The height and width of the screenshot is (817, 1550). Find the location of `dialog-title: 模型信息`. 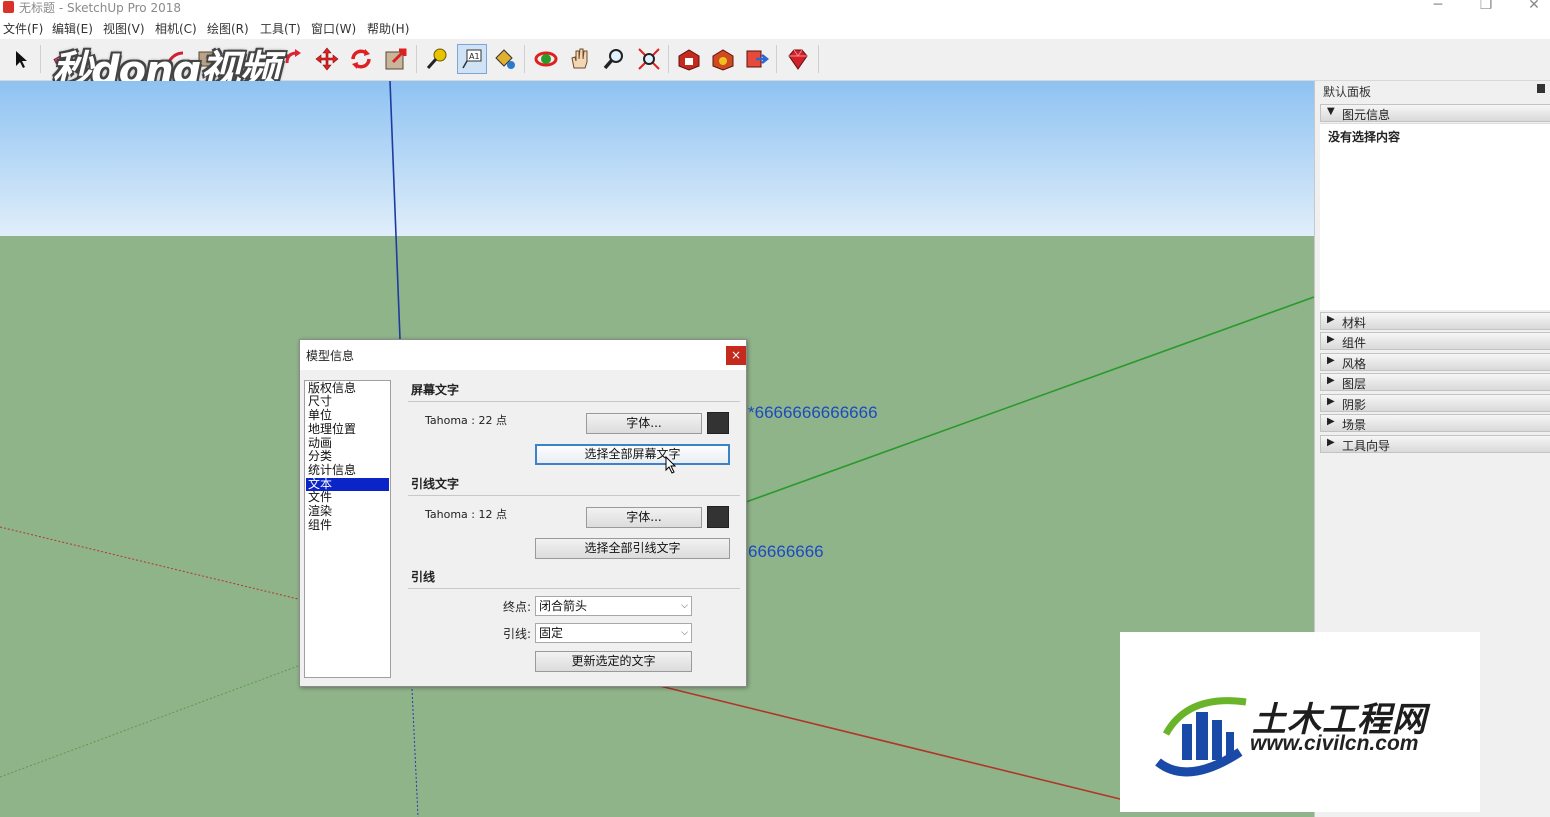

dialog-title: 模型信息 is located at coordinates (330, 356).